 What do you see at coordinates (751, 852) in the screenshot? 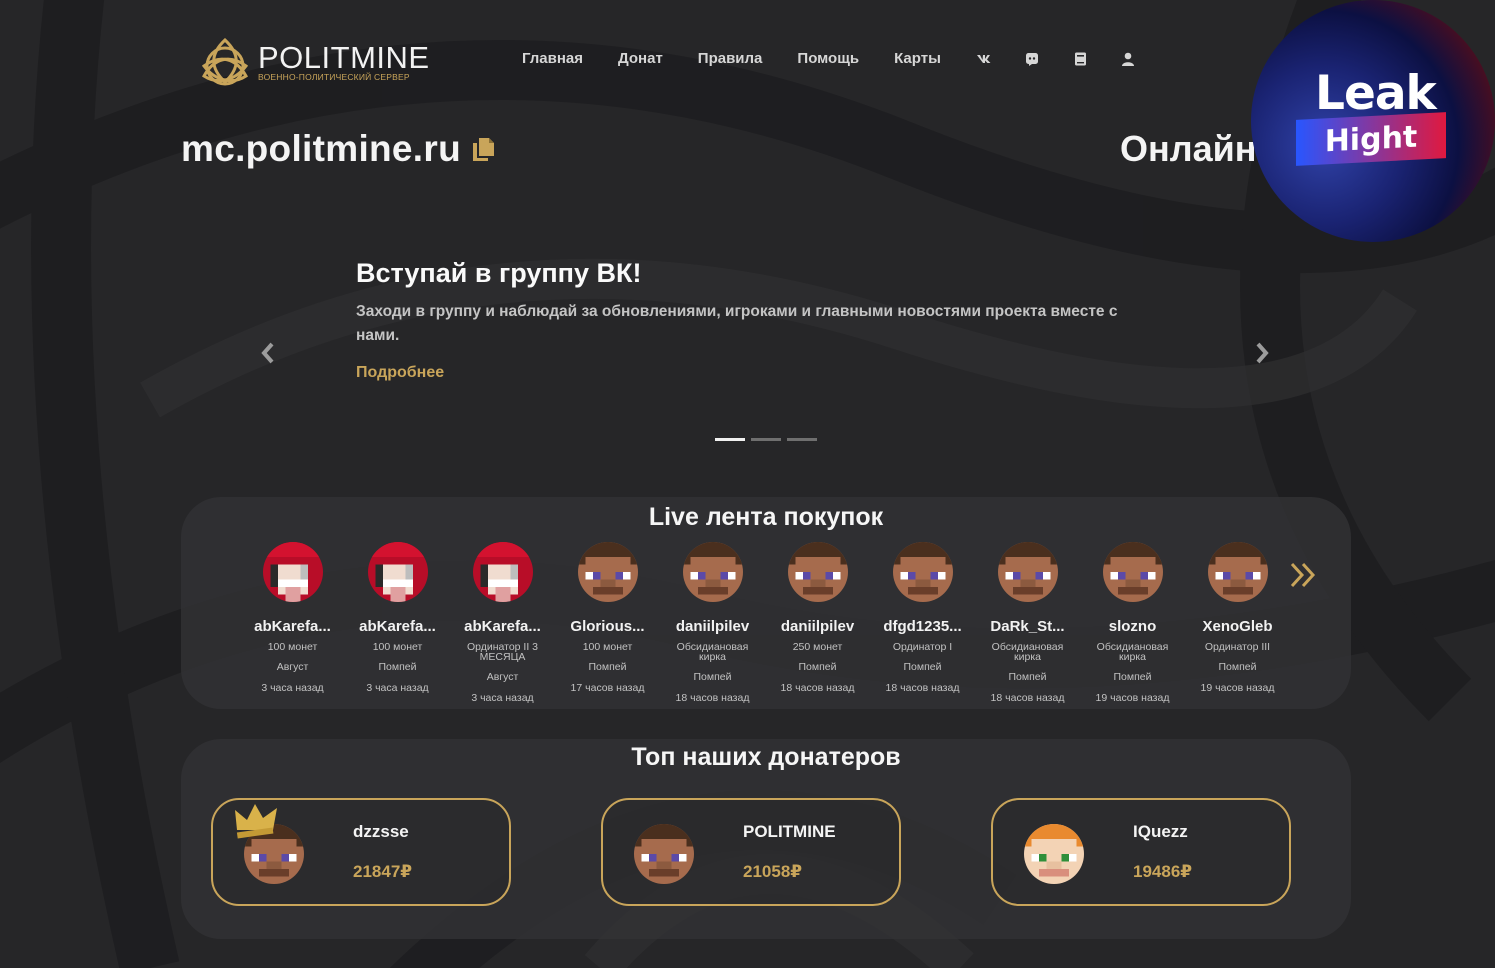
I see `donor-card: POLITMINE 21058₽` at bounding box center [751, 852].